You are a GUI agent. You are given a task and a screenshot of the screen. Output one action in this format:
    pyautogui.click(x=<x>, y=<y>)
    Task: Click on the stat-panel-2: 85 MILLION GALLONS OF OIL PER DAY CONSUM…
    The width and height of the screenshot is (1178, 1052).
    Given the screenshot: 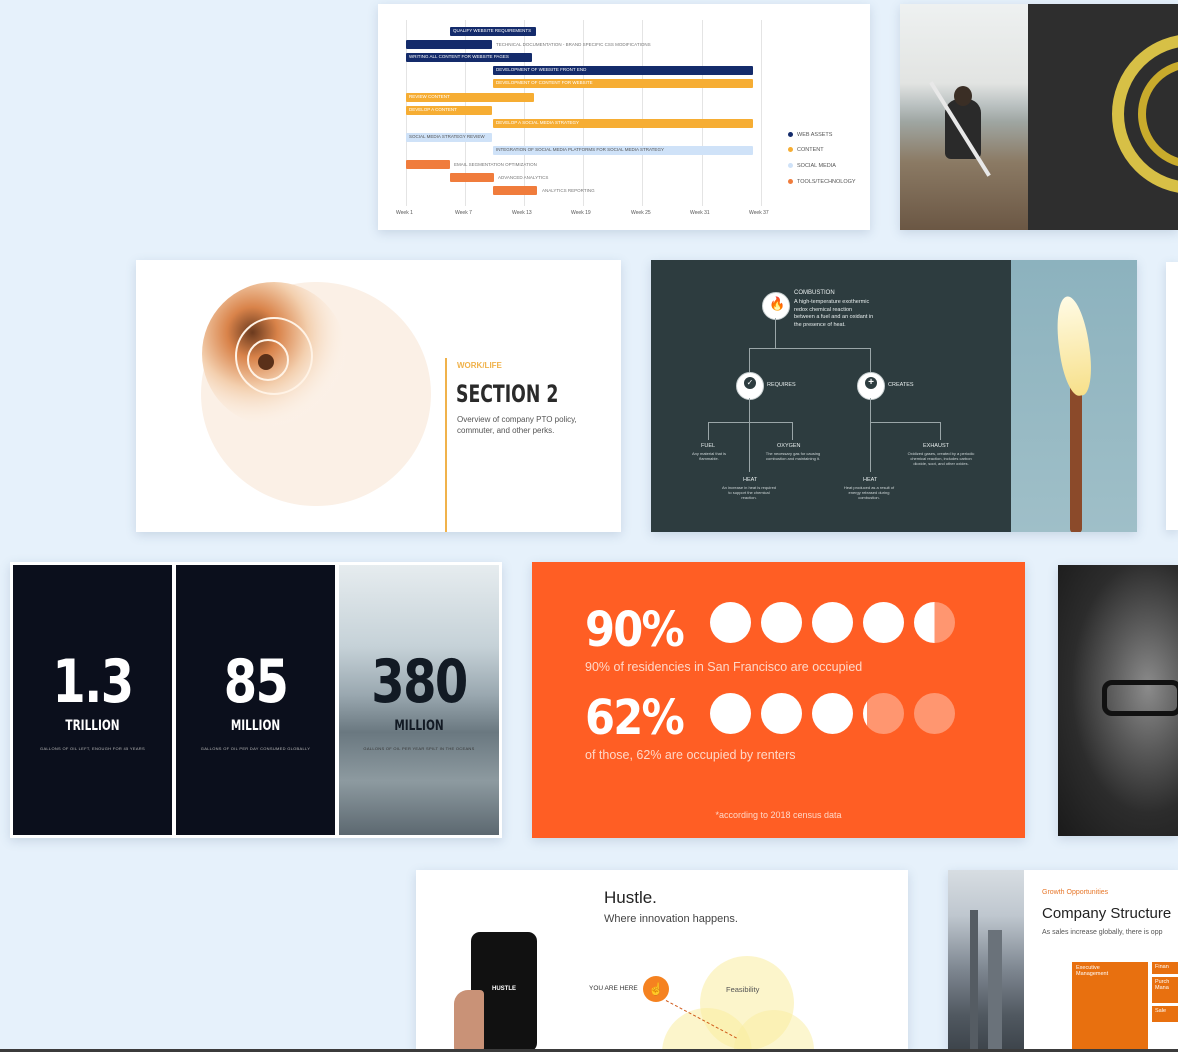 What is the action you would take?
    pyautogui.click(x=255, y=700)
    